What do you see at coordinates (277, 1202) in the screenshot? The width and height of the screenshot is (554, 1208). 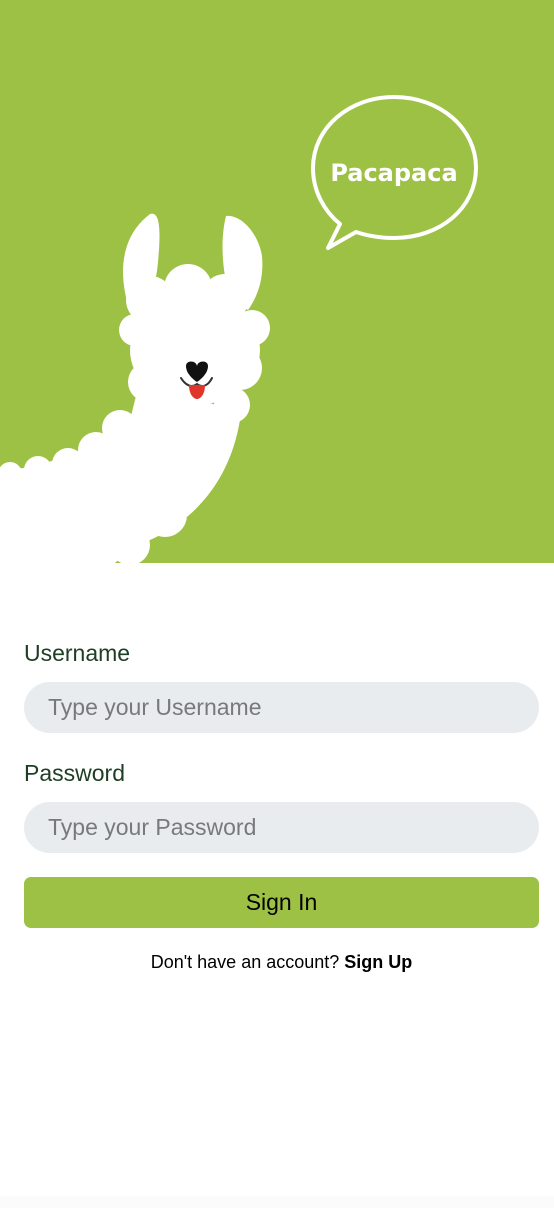 I see `bottom-strip` at bounding box center [277, 1202].